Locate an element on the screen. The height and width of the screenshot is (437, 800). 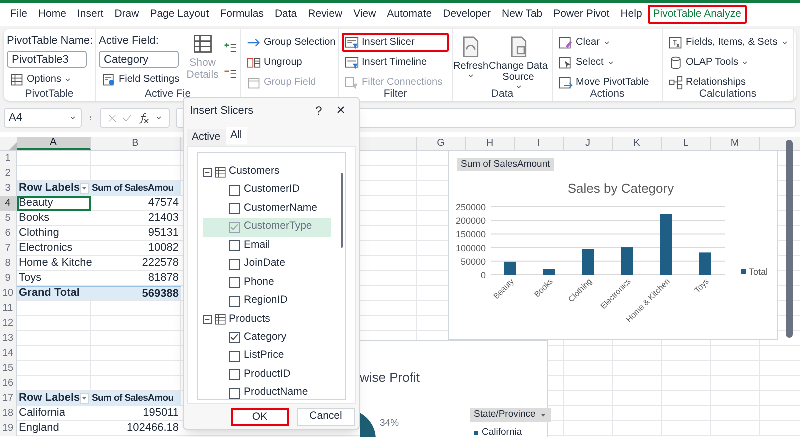
table-cell: Row Labels is located at coordinates (54, 188).